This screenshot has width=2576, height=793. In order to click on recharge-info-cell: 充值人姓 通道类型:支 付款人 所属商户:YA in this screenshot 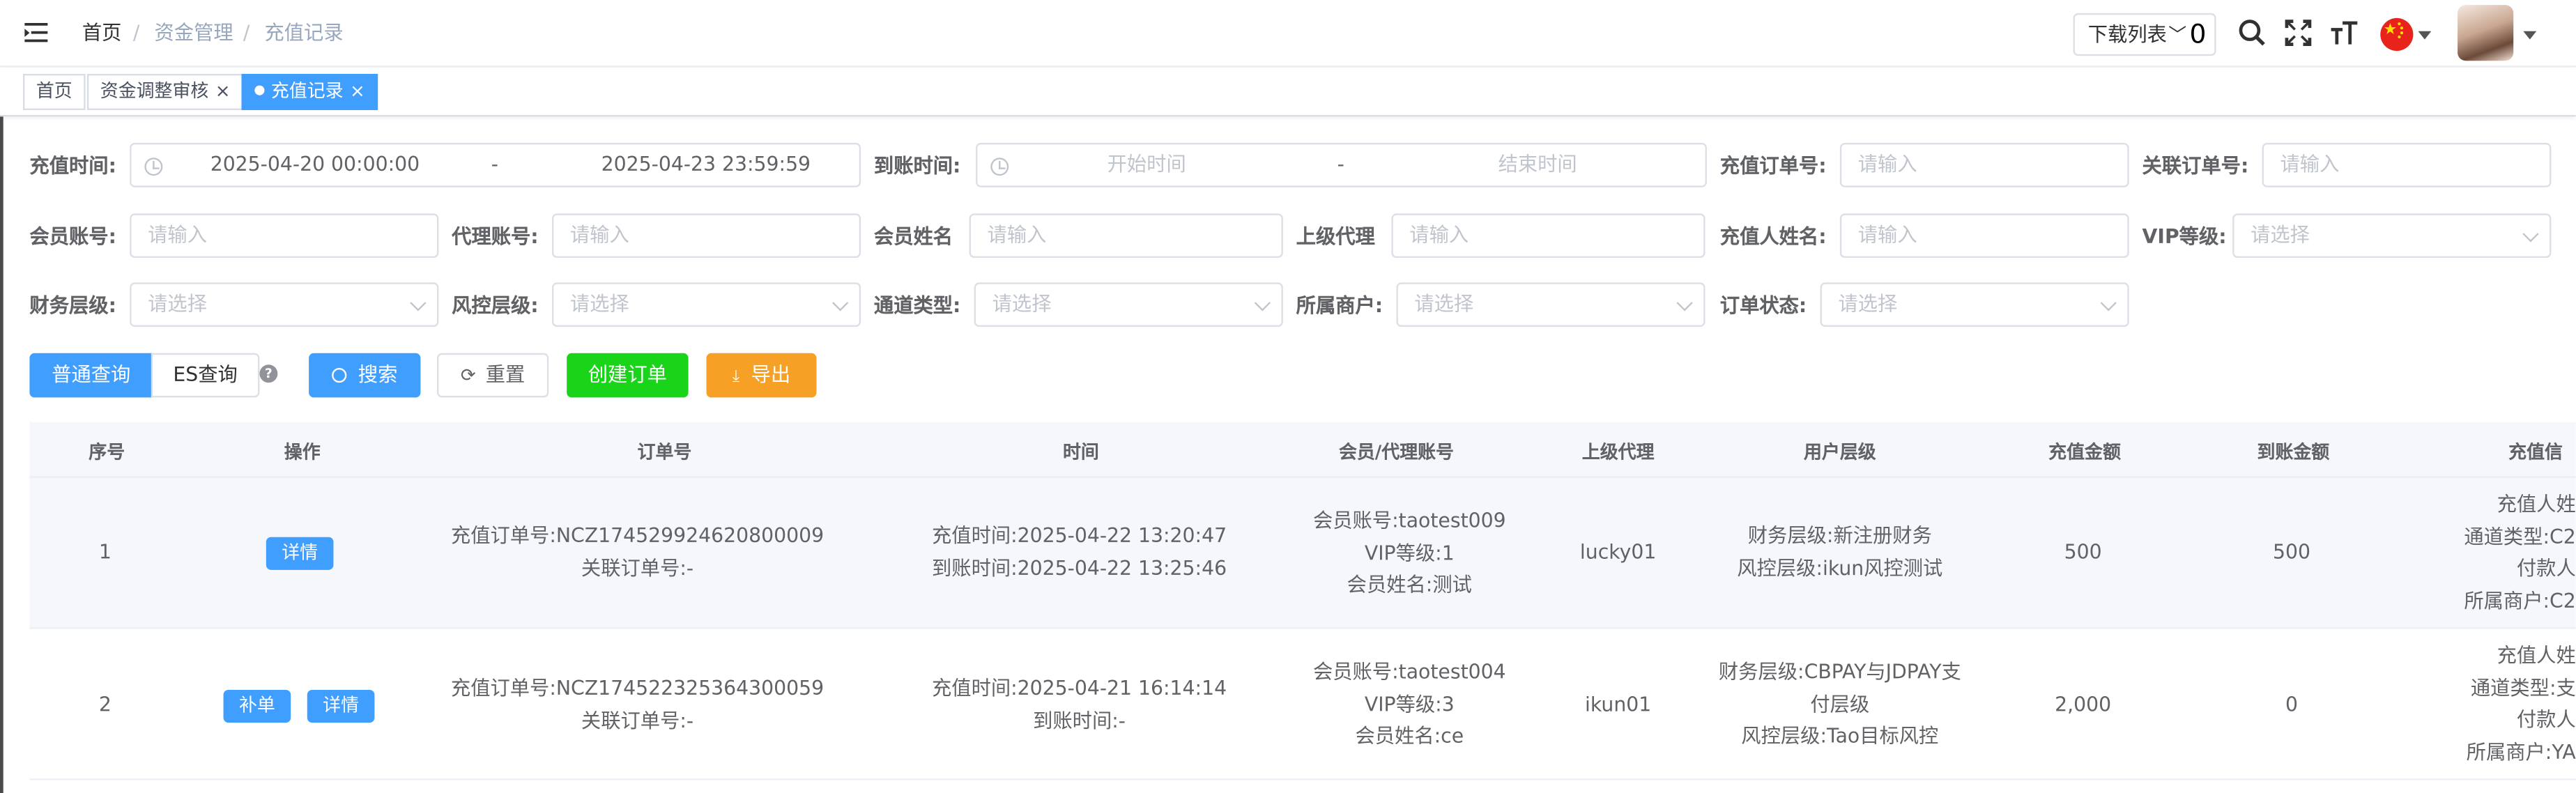, I will do `click(2502, 704)`.